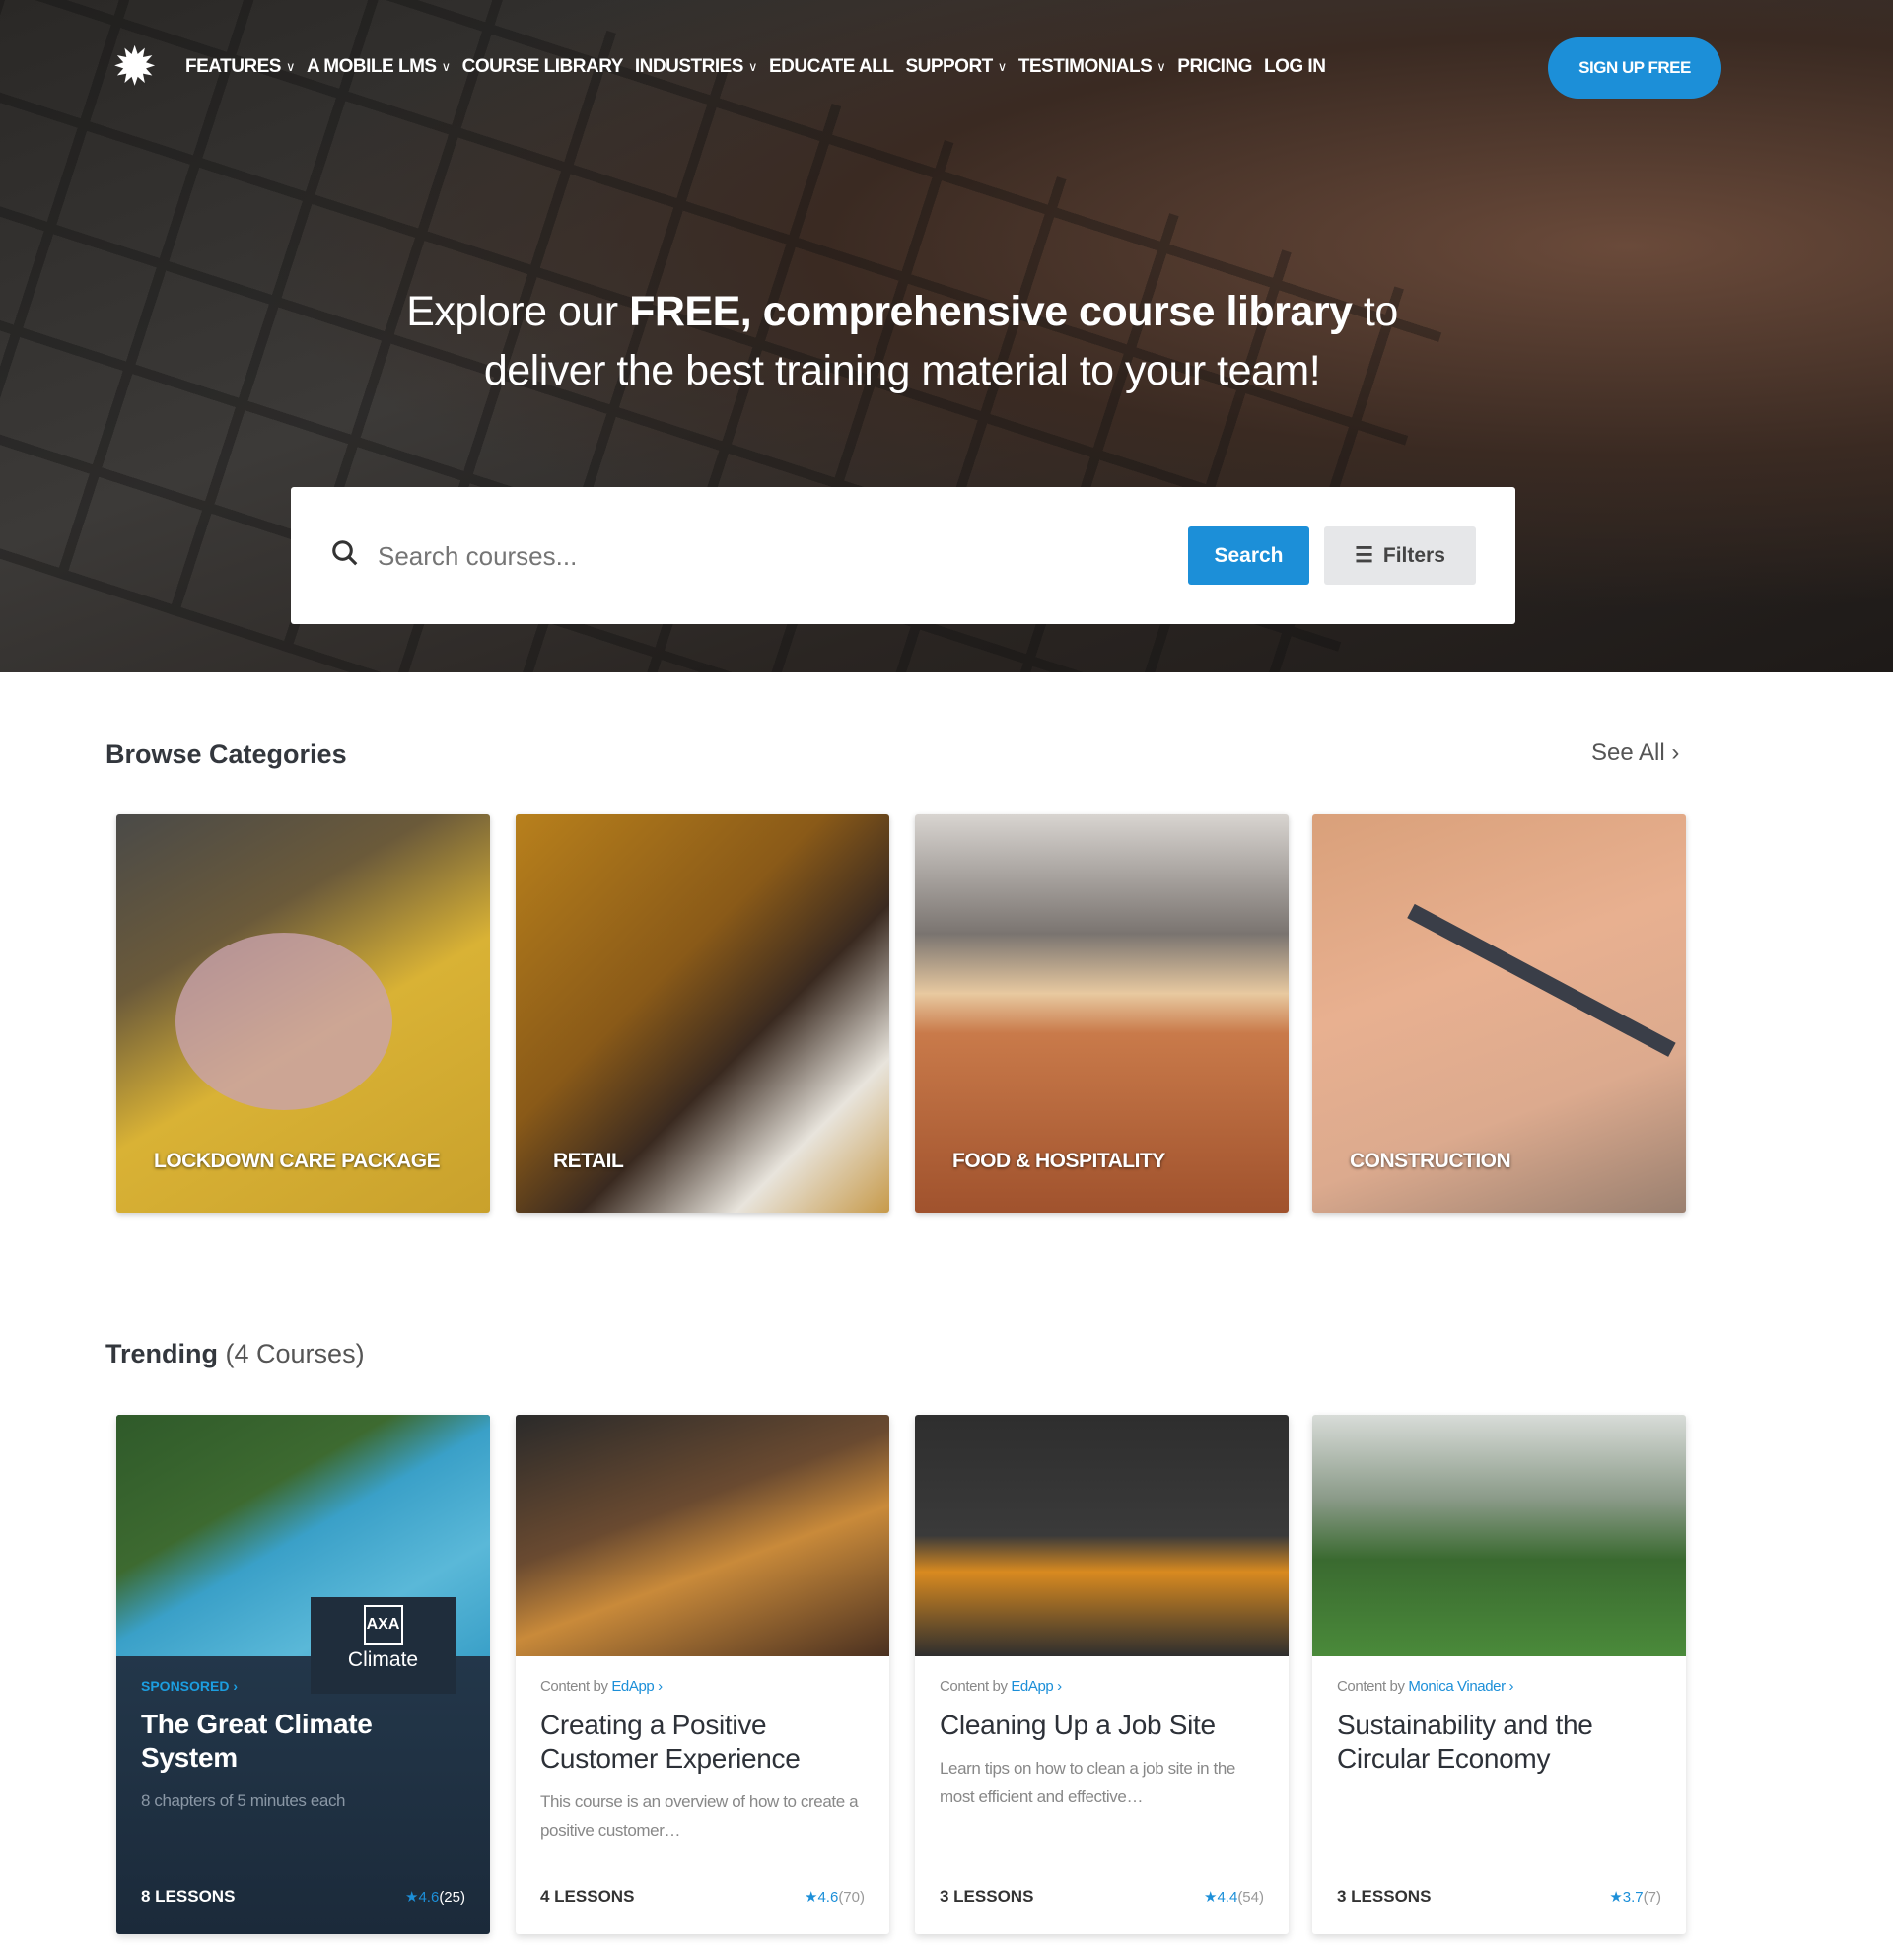 This screenshot has height=1960, width=1893. I want to click on rating: ★3.7(7), so click(1635, 1897).